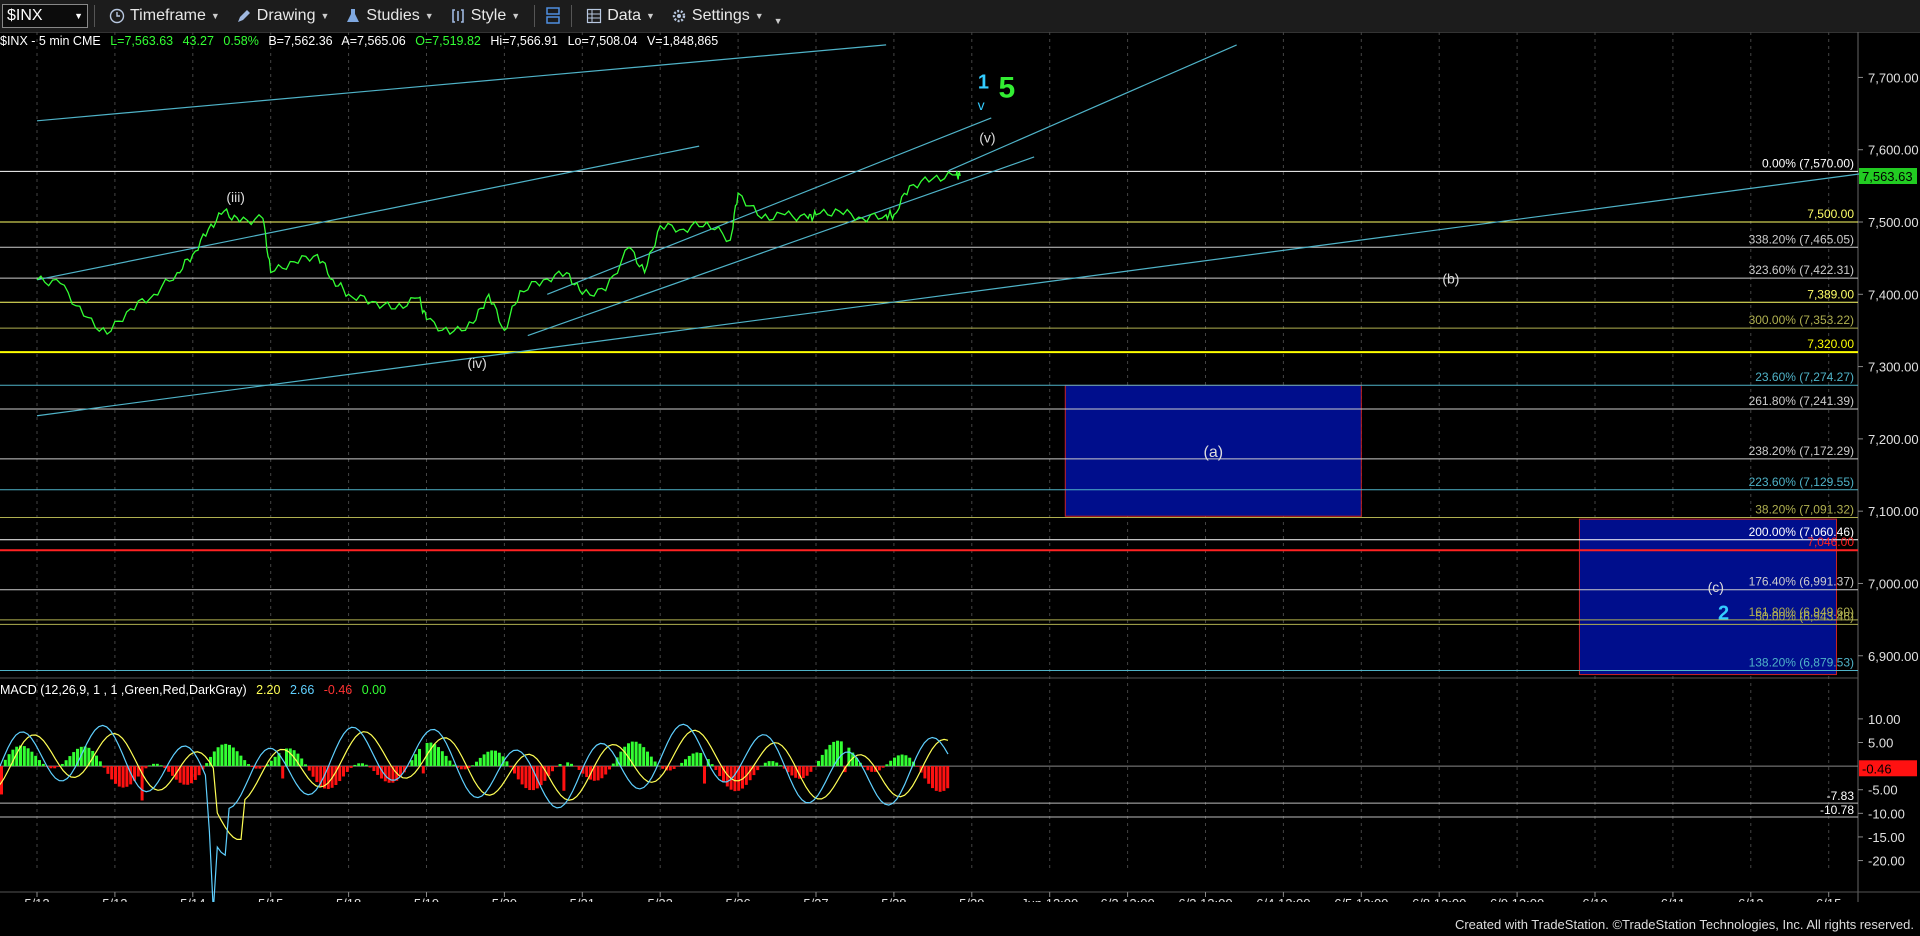 The image size is (1920, 936). What do you see at coordinates (485, 16) in the screenshot?
I see `style-menu: Style ▼` at bounding box center [485, 16].